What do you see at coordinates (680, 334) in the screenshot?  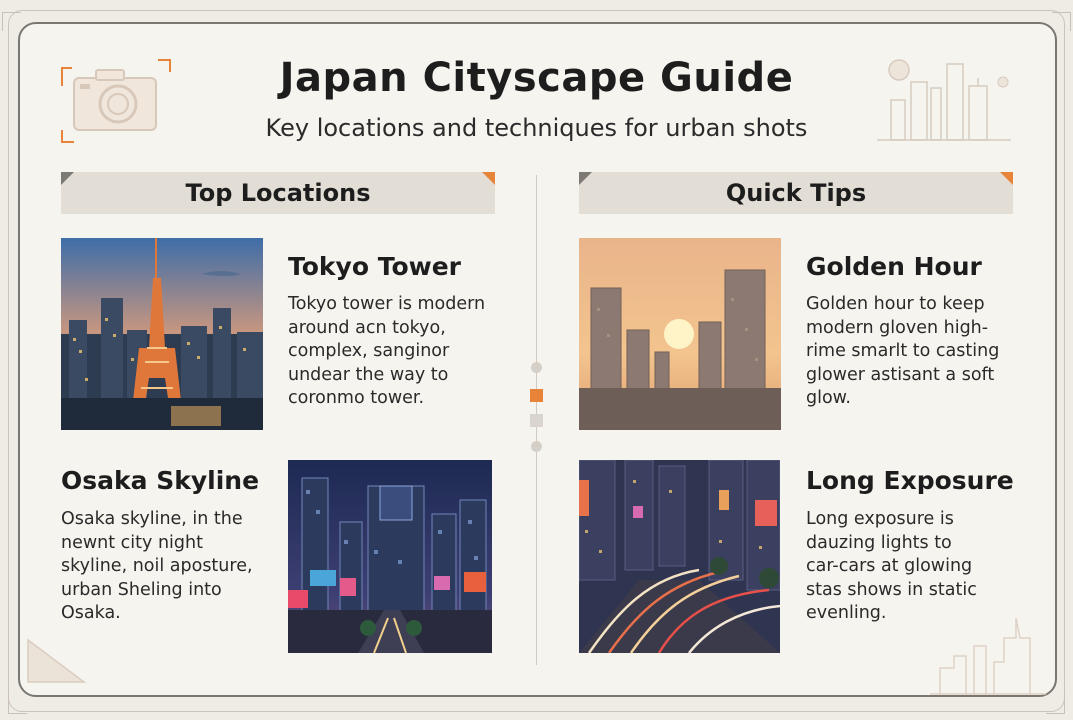 I see `golden-hour-photo` at bounding box center [680, 334].